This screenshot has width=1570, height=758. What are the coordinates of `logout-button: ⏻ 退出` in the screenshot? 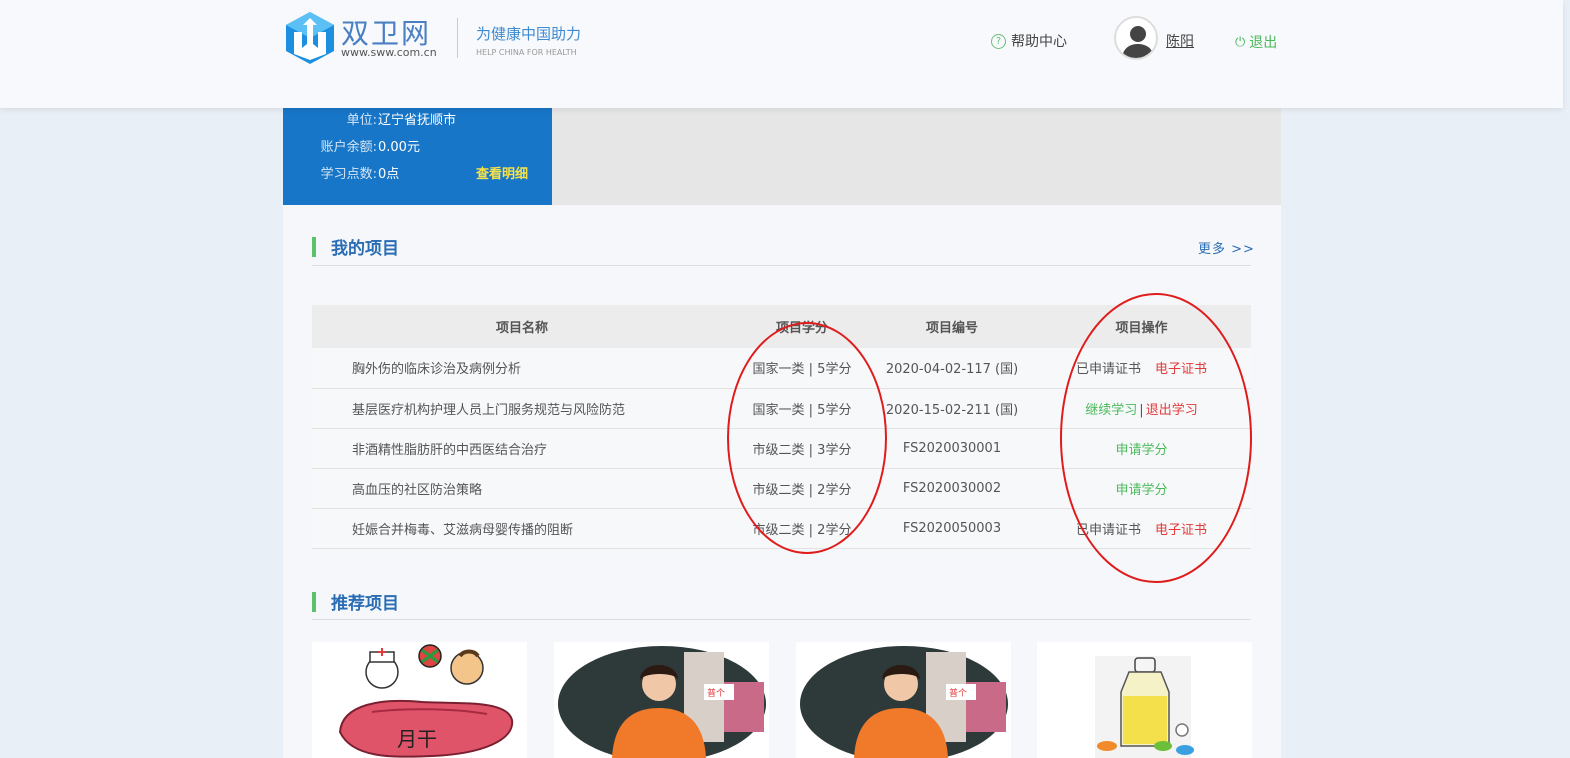 It's located at (1256, 42).